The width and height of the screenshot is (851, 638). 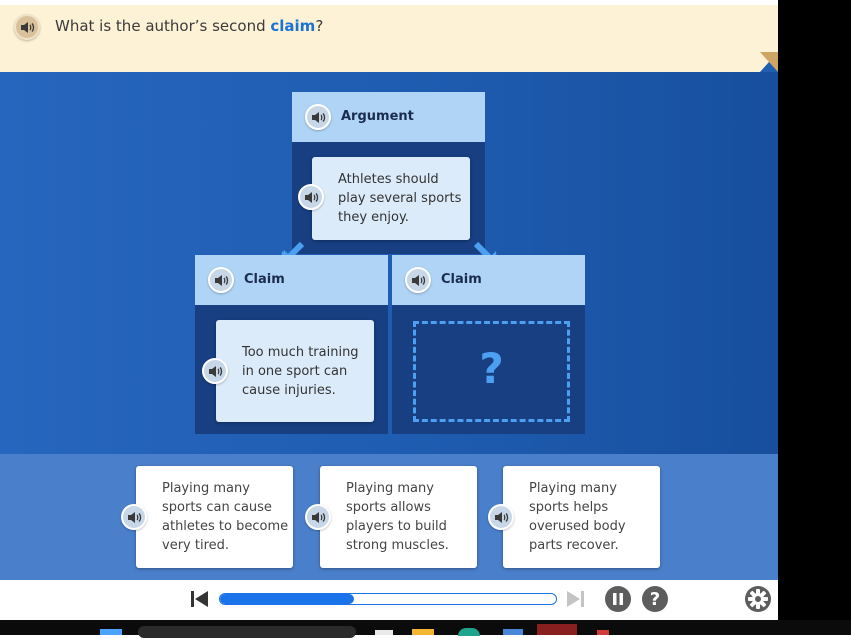 What do you see at coordinates (603, 632) in the screenshot?
I see `taskbar-extra-icon` at bounding box center [603, 632].